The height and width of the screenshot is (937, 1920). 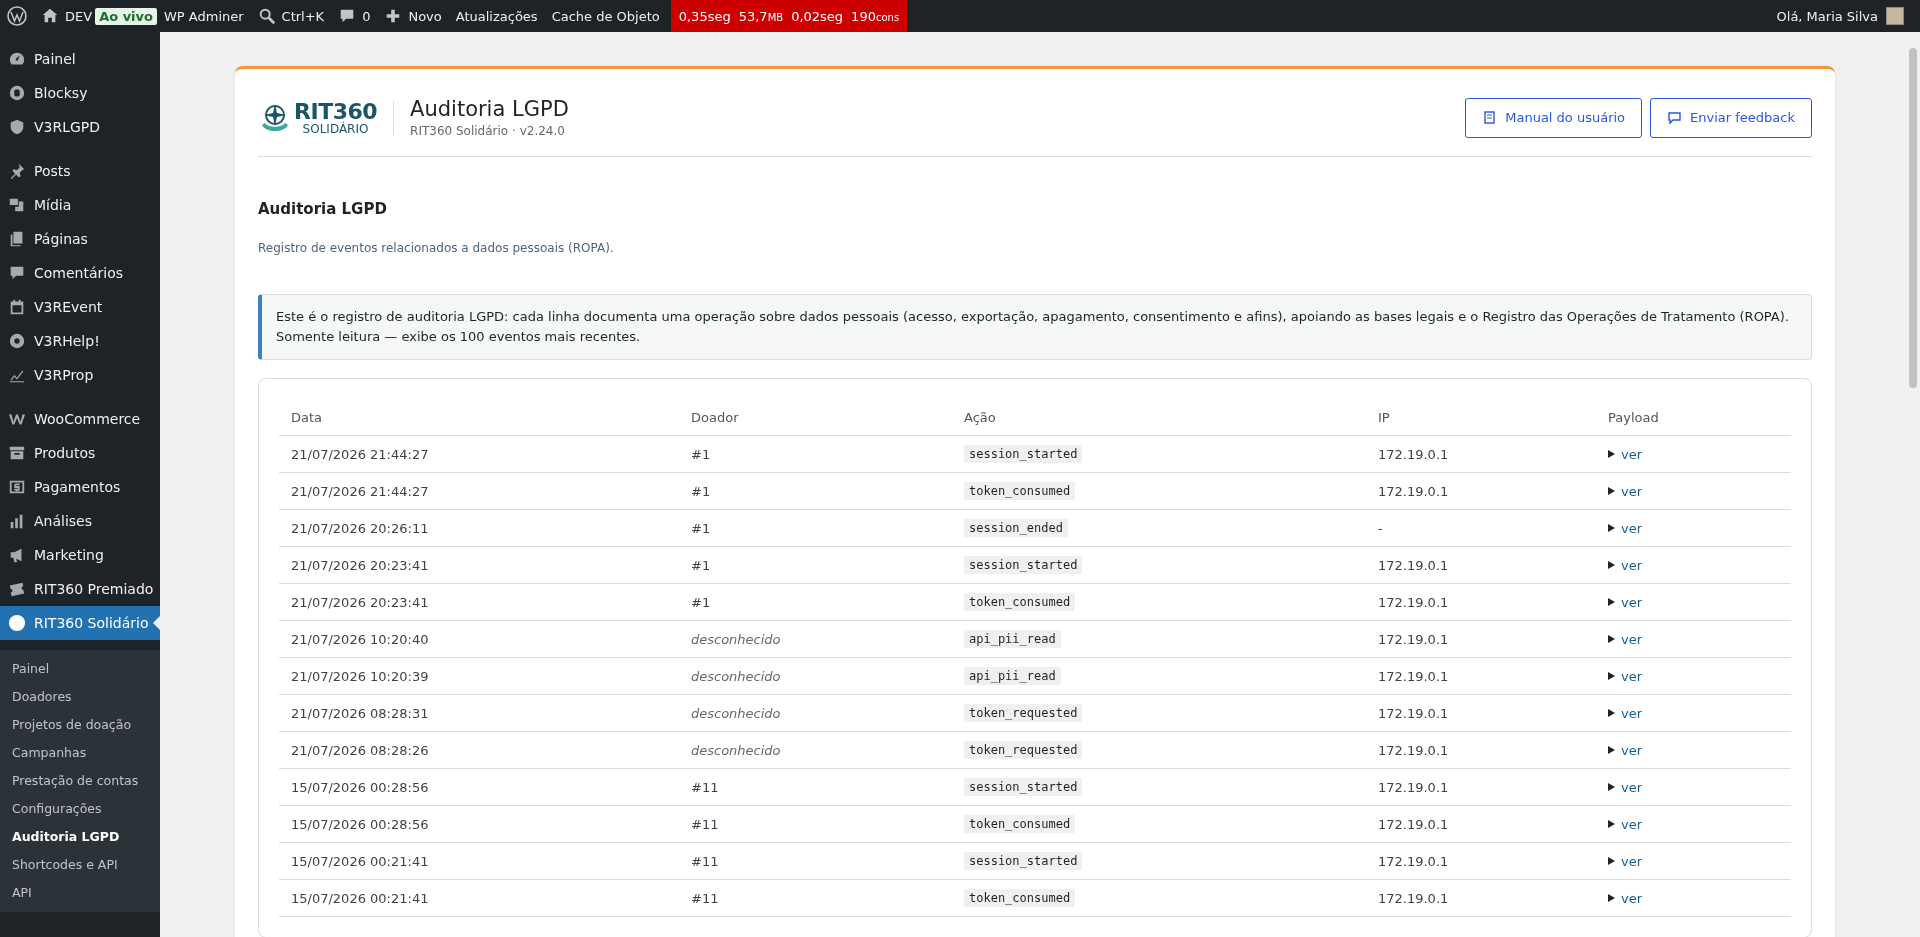 I want to click on submenu-item: Configurações, so click(x=80, y=808).